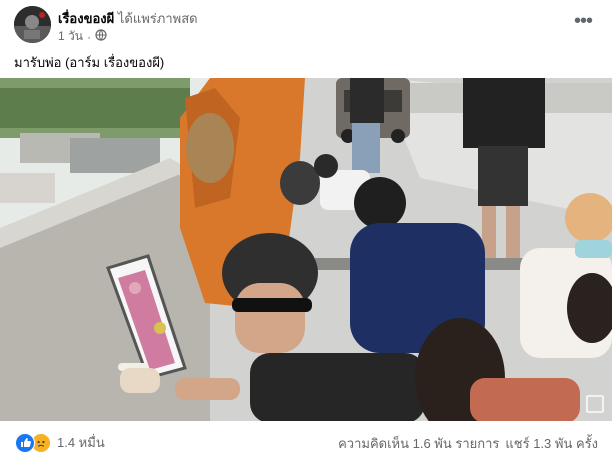 The image size is (612, 461). I want to click on more-options-button: •••, so click(583, 21).